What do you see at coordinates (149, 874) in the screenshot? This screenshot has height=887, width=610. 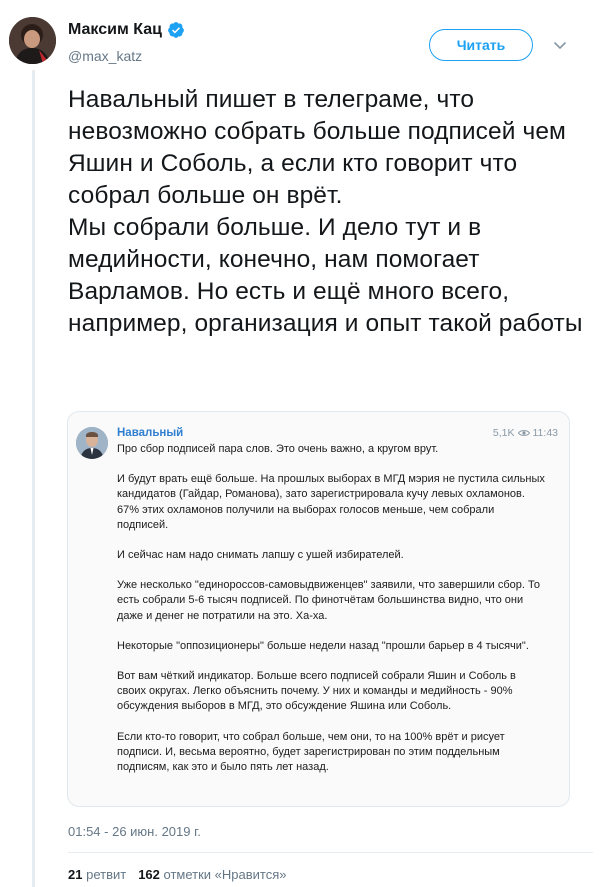 I see `likes-count: 162` at bounding box center [149, 874].